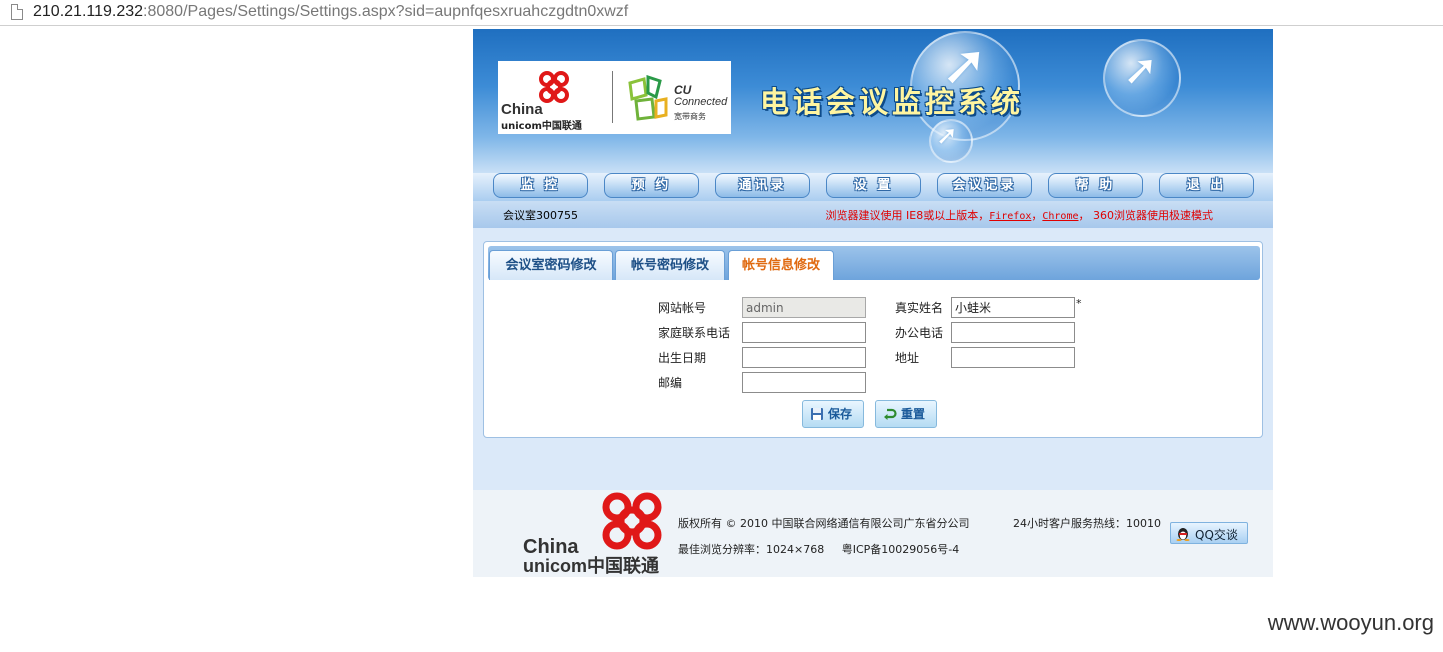 Image resolution: width=1443 pixels, height=652 pixels. What do you see at coordinates (591, 566) in the screenshot?
I see `footer-unicom-text: unicom中国联通` at bounding box center [591, 566].